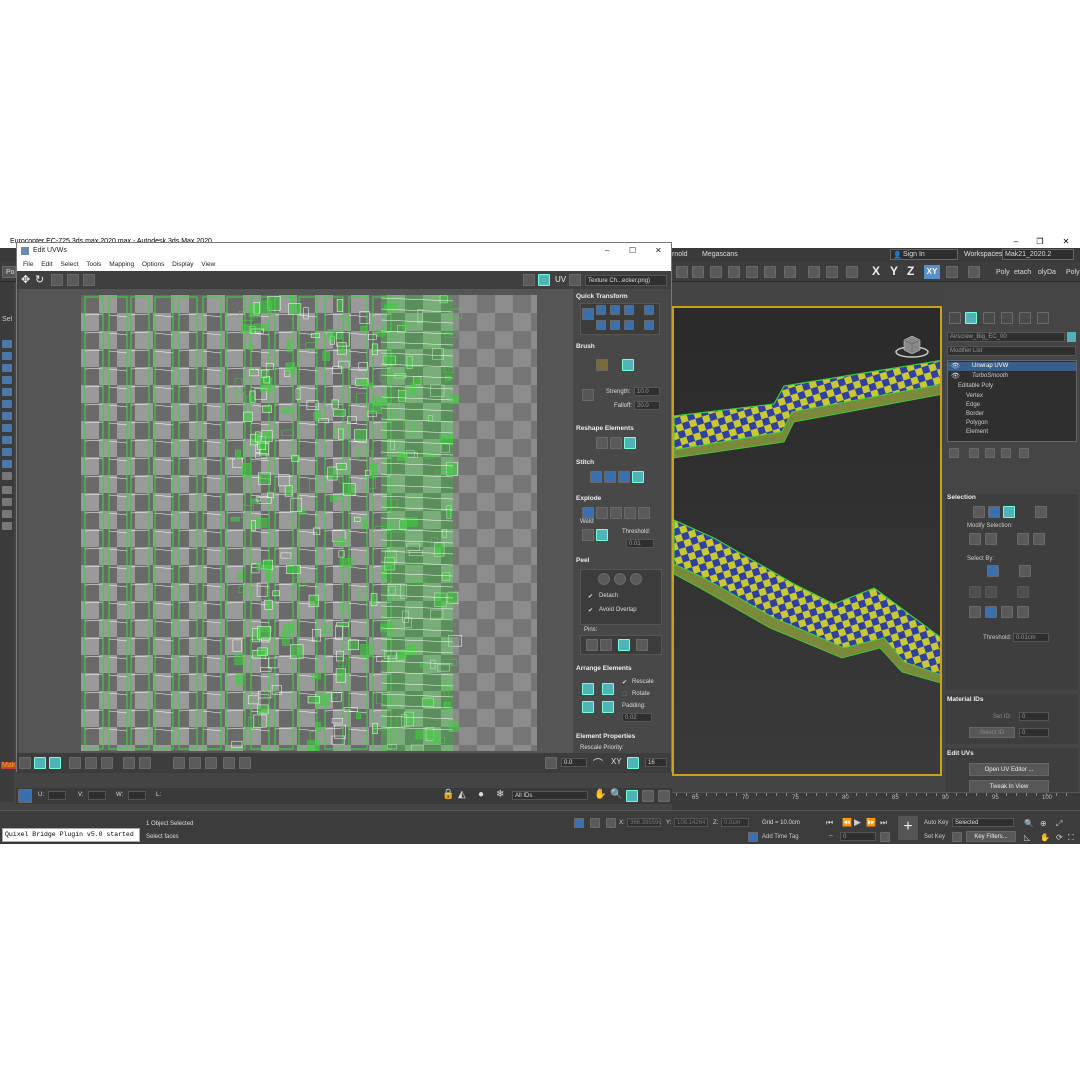 The width and height of the screenshot is (1080, 1080). What do you see at coordinates (633, 763) in the screenshot?
I see `grid-snap-icon` at bounding box center [633, 763].